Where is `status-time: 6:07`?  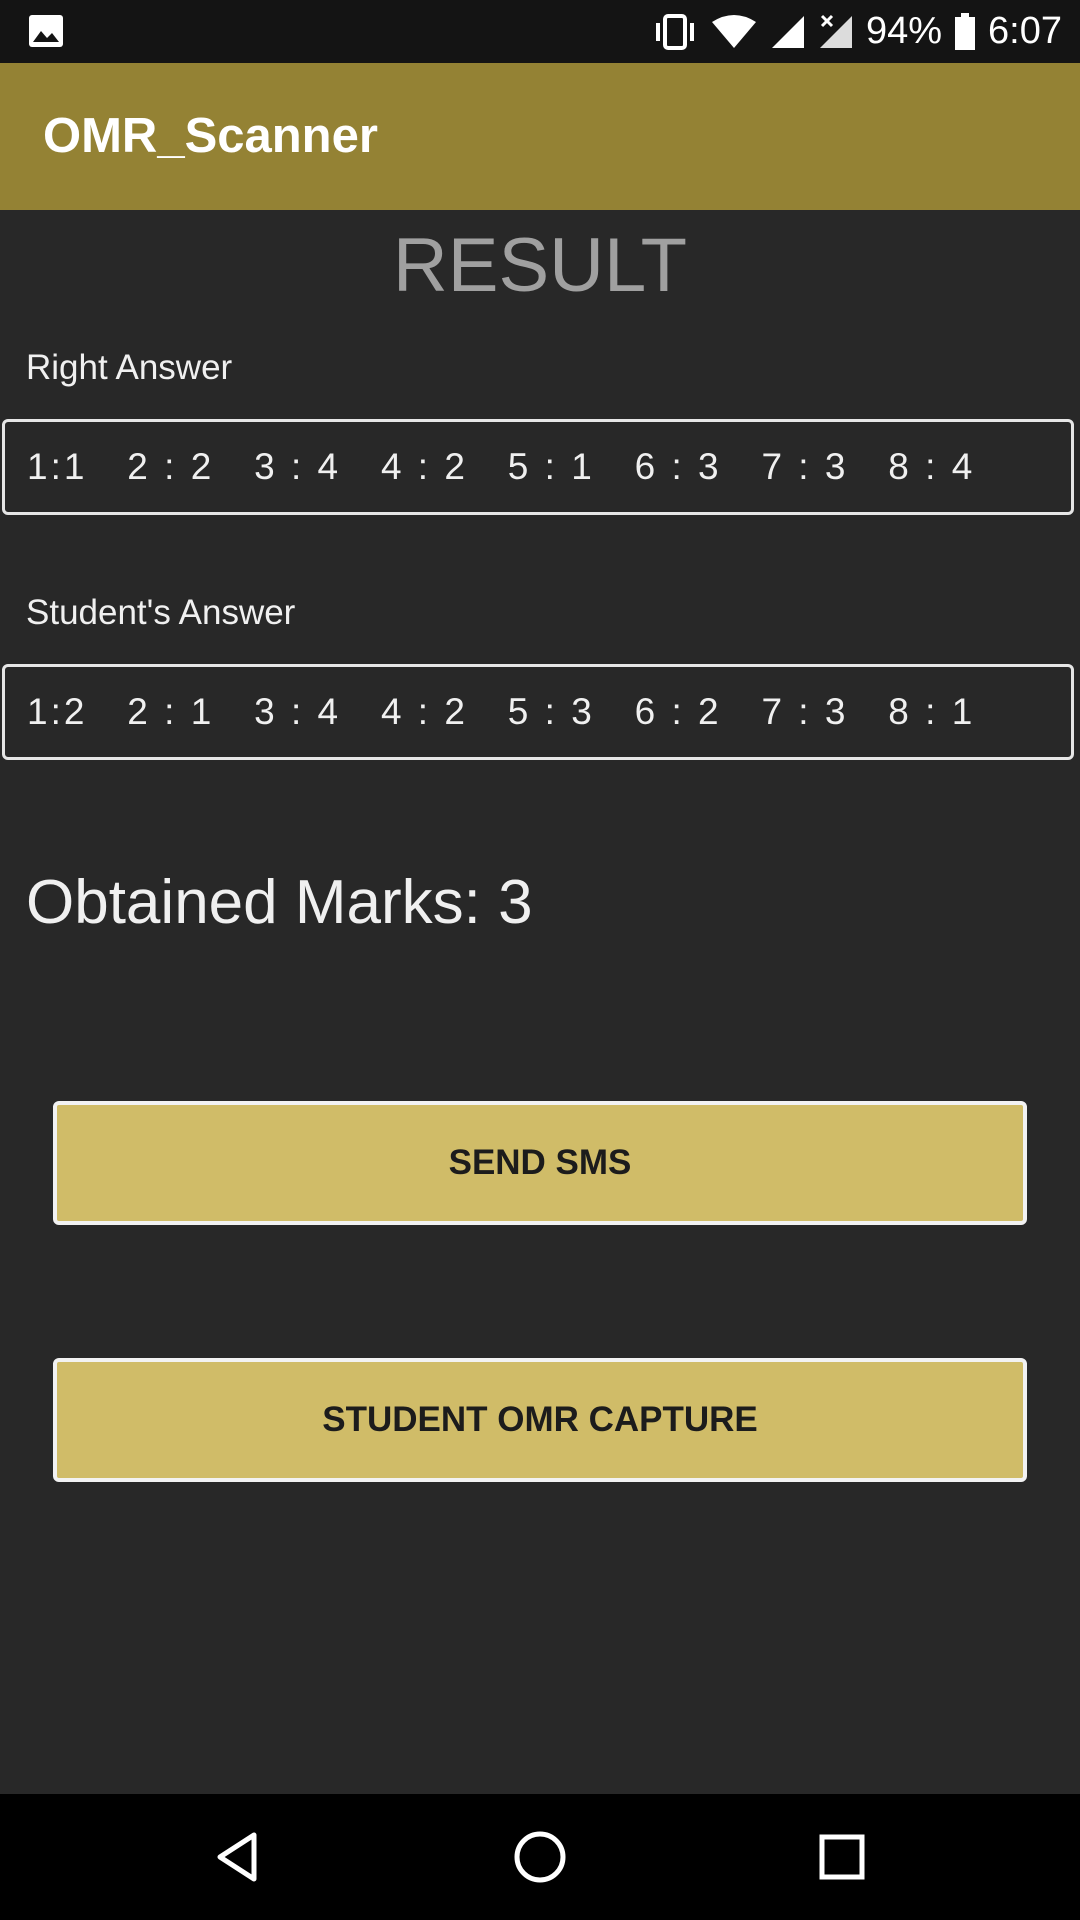 status-time: 6:07 is located at coordinates (1025, 31).